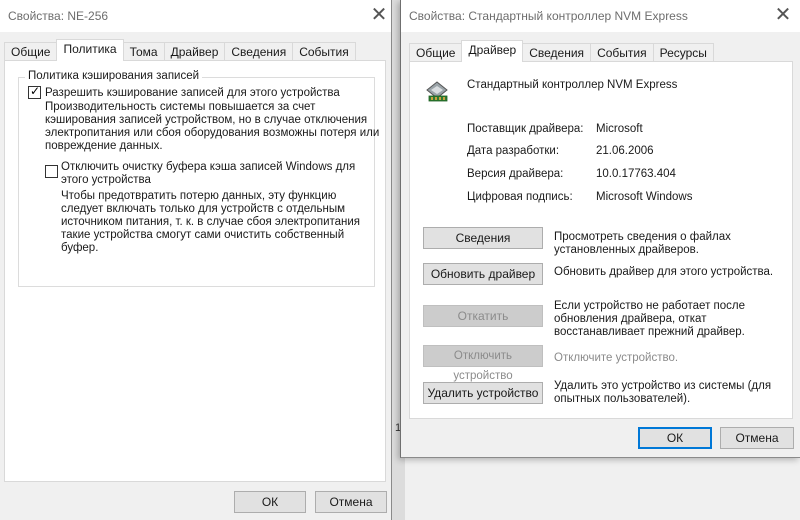  I want to click on version-label: Версия драйвера:, so click(515, 174).